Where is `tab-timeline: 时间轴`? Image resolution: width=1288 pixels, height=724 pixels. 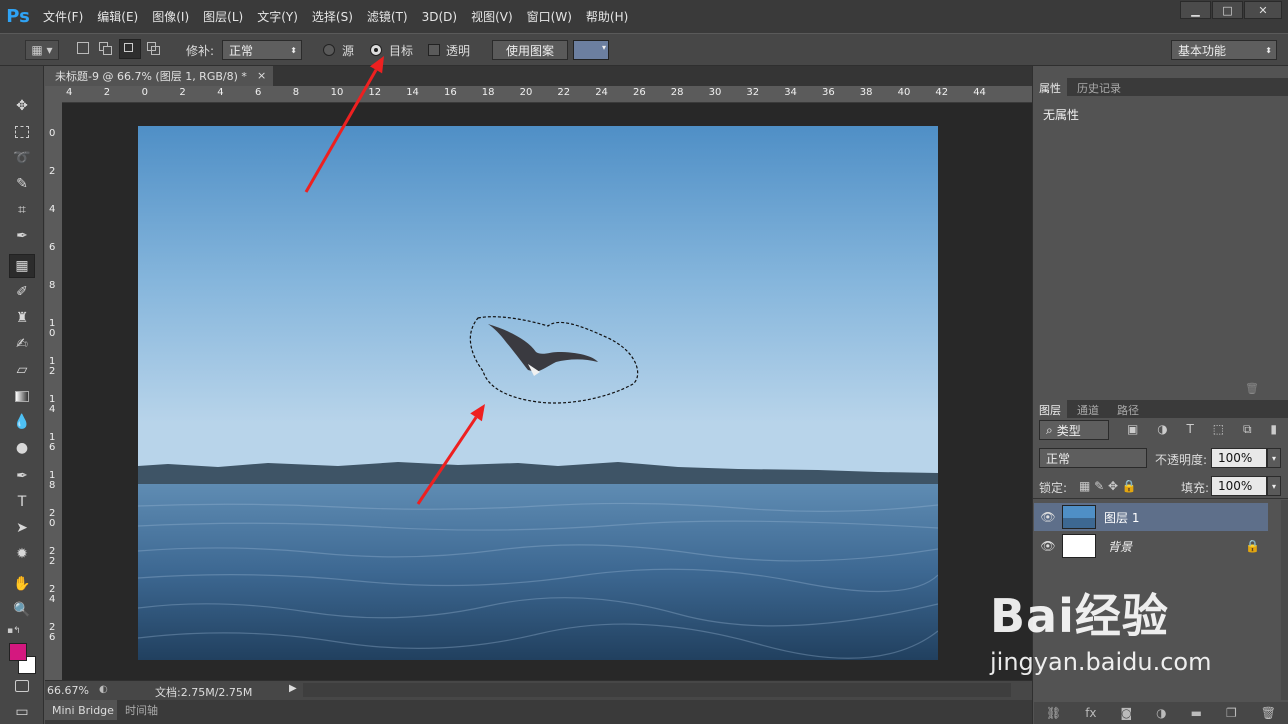 tab-timeline: 时间轴 is located at coordinates (144, 710).